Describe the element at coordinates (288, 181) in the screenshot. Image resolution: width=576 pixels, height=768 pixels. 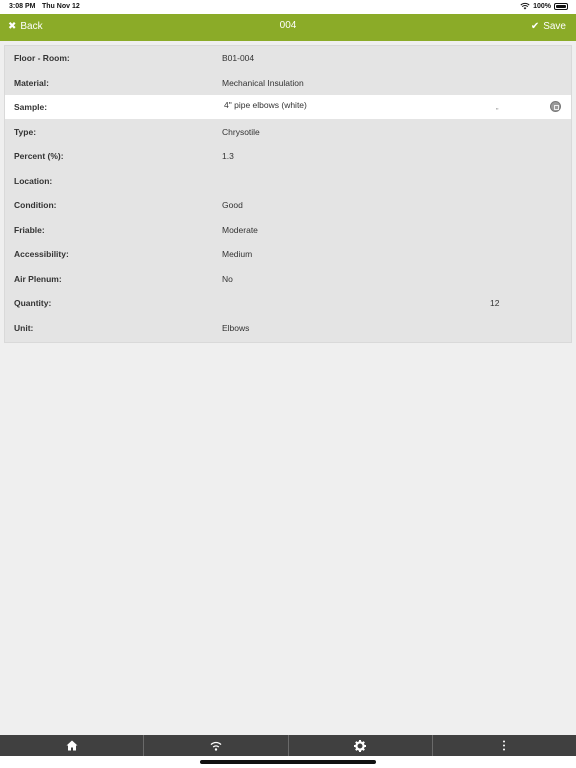
I see `row-location: Location:` at that location.